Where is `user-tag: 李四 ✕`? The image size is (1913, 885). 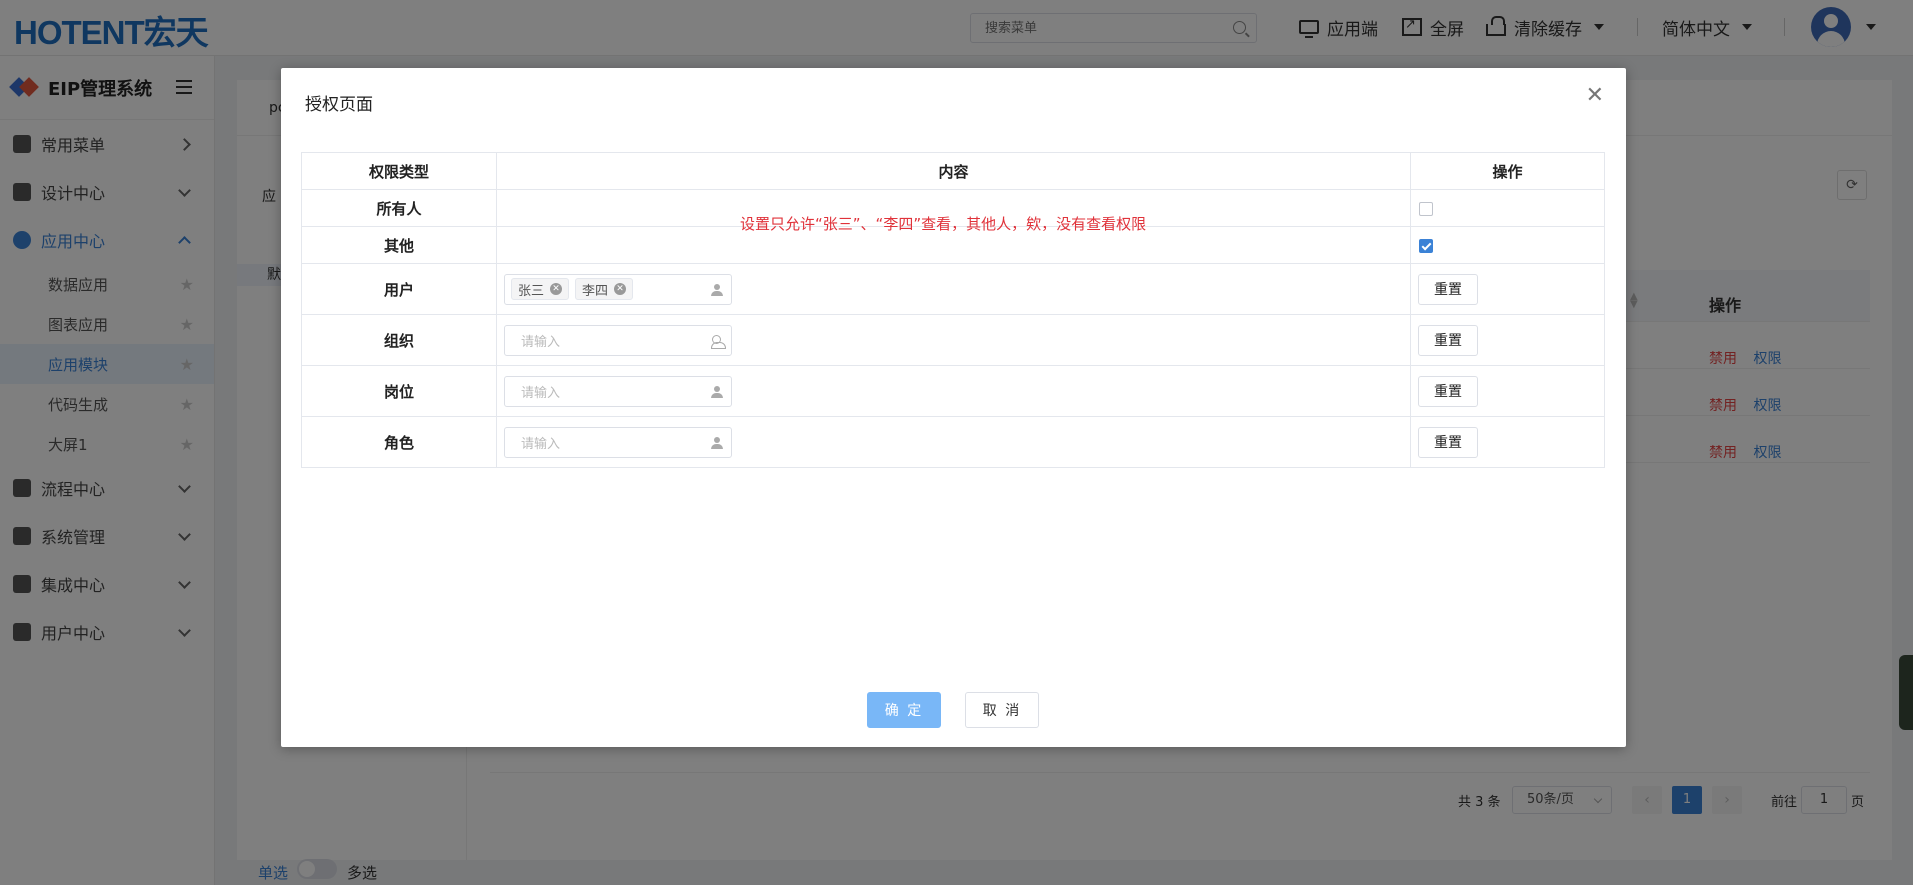
user-tag: 李四 ✕ is located at coordinates (604, 289).